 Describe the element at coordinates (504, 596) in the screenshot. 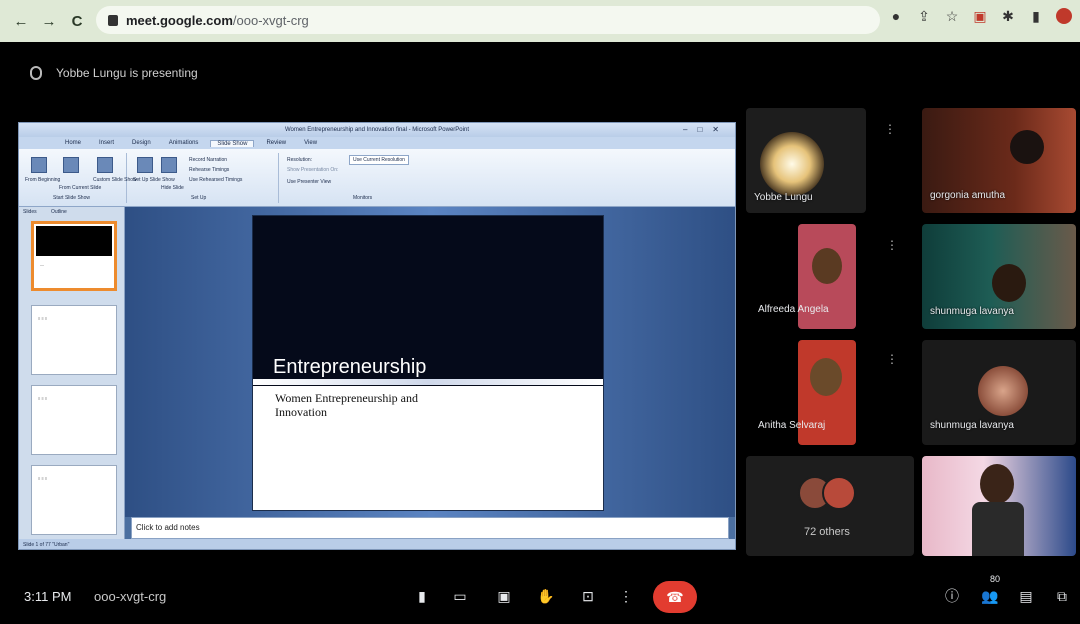

I see `captions-icon: ▣` at that location.